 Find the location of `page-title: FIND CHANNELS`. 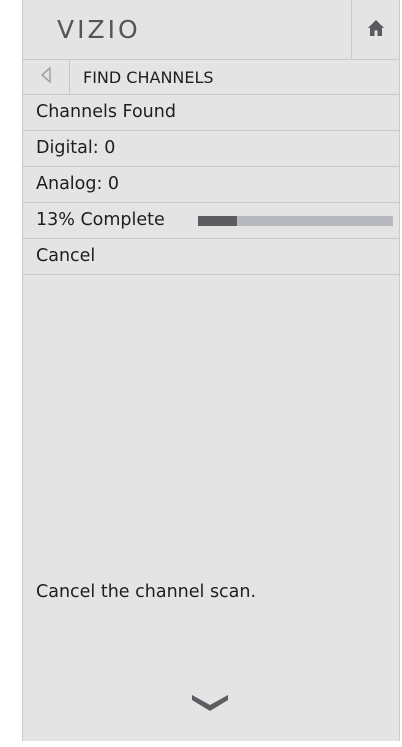

page-title: FIND CHANNELS is located at coordinates (148, 77).